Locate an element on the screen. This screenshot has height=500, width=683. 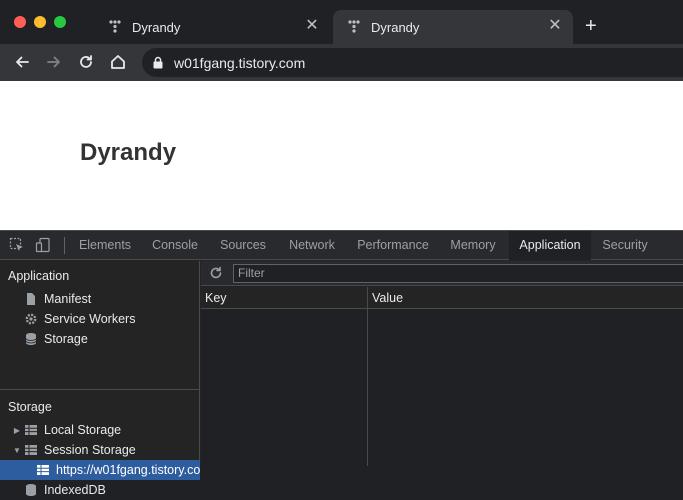
expand-triangle-icon: ▶ is located at coordinates (17, 430).